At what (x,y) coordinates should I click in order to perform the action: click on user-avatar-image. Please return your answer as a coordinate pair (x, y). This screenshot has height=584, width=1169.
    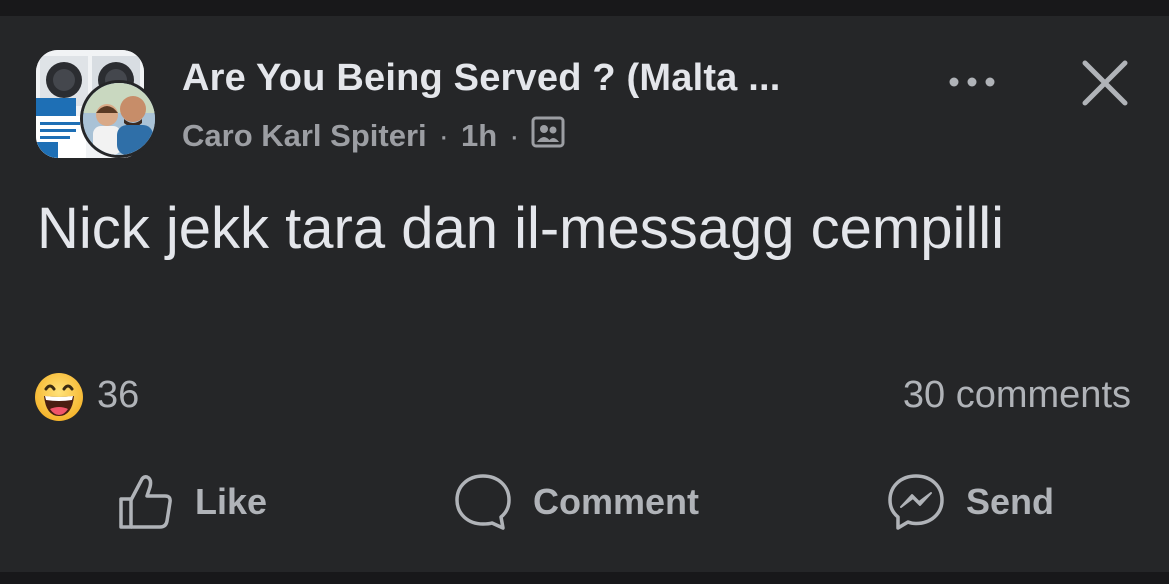
    Looking at the image, I should click on (119, 119).